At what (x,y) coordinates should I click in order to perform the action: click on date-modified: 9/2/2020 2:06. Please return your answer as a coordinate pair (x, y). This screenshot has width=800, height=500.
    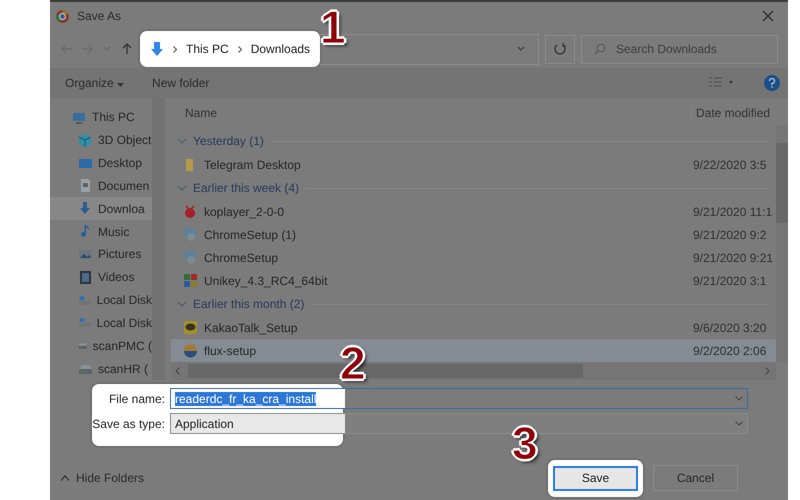
    Looking at the image, I should click on (730, 351).